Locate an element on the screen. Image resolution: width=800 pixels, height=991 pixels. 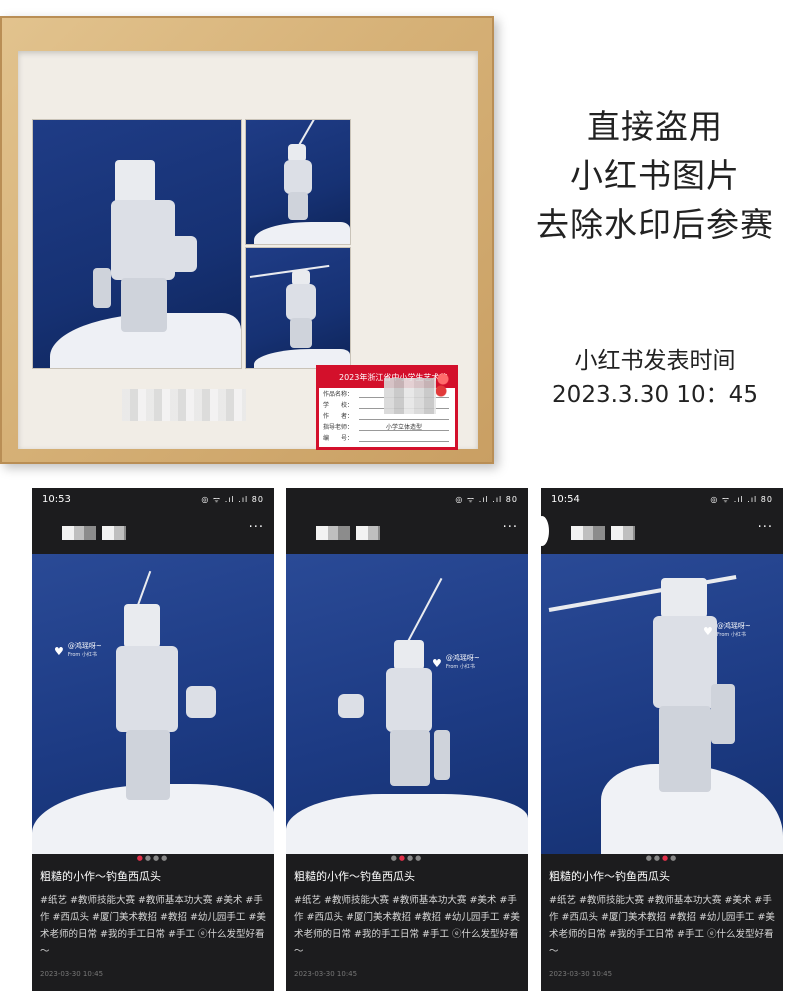
redacted-name is located at coordinates (184, 405).